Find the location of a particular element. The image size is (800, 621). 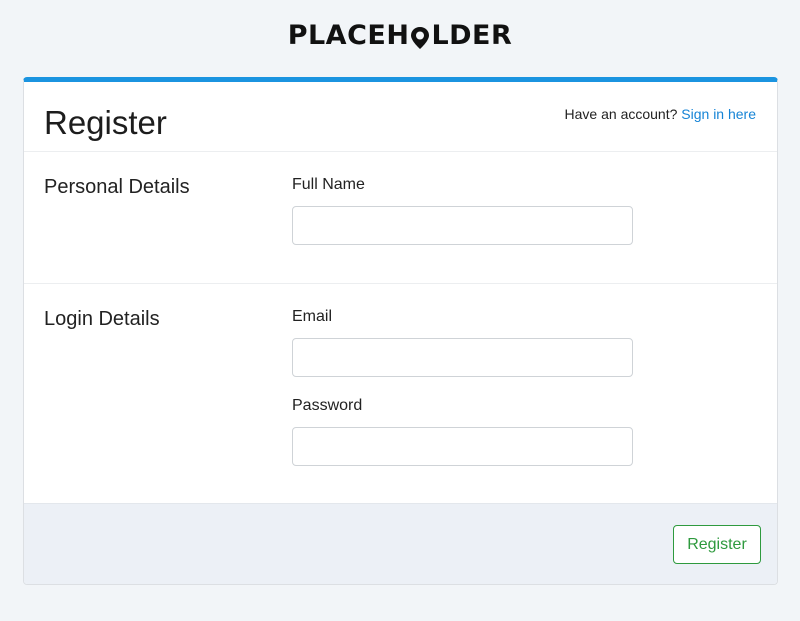

register-button: Register is located at coordinates (717, 544).